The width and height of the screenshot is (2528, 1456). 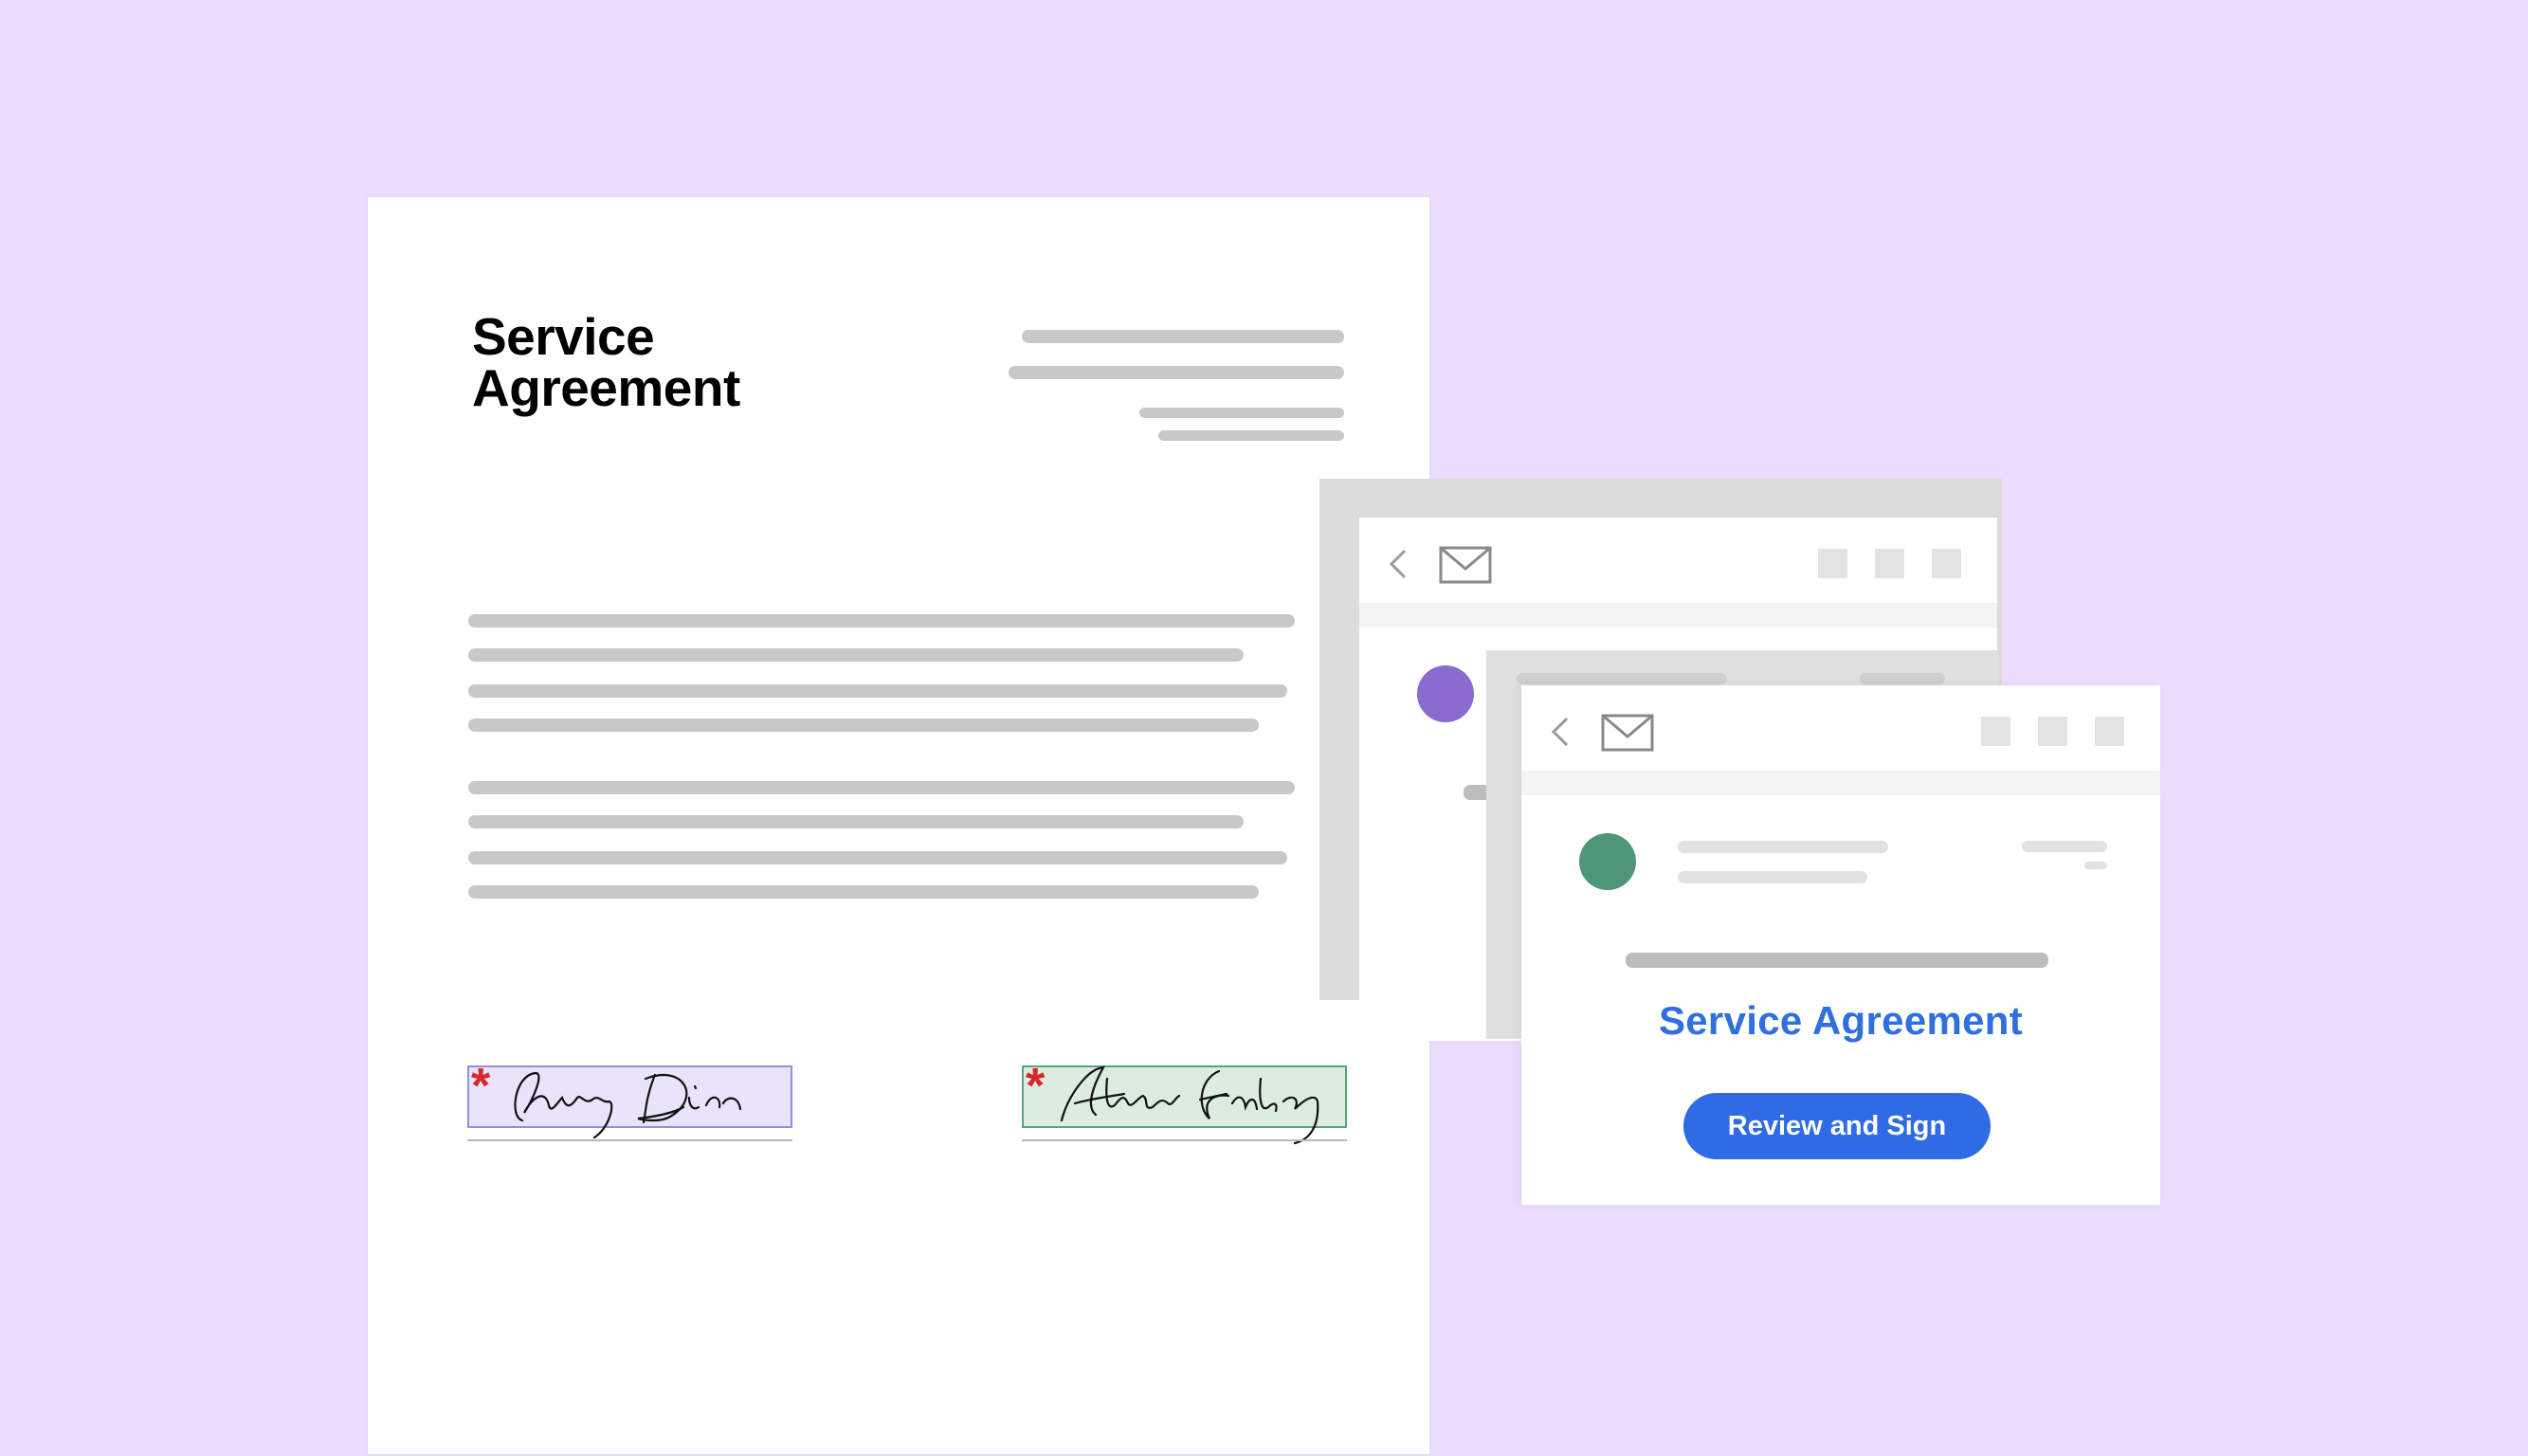 I want to click on document-title-line1: Service, so click(x=563, y=336).